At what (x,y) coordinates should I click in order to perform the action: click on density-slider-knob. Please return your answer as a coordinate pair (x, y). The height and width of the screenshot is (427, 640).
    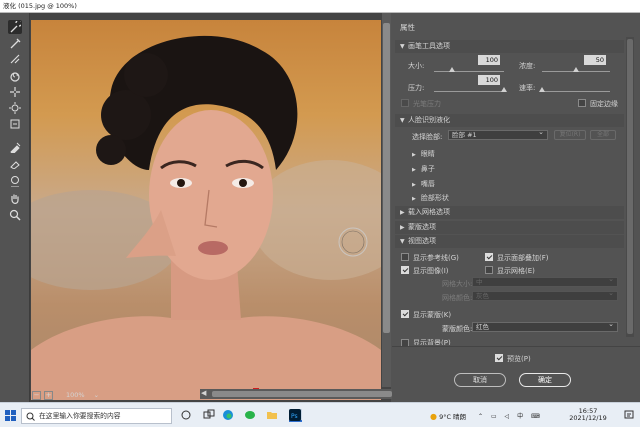
    Looking at the image, I should click on (576, 69).